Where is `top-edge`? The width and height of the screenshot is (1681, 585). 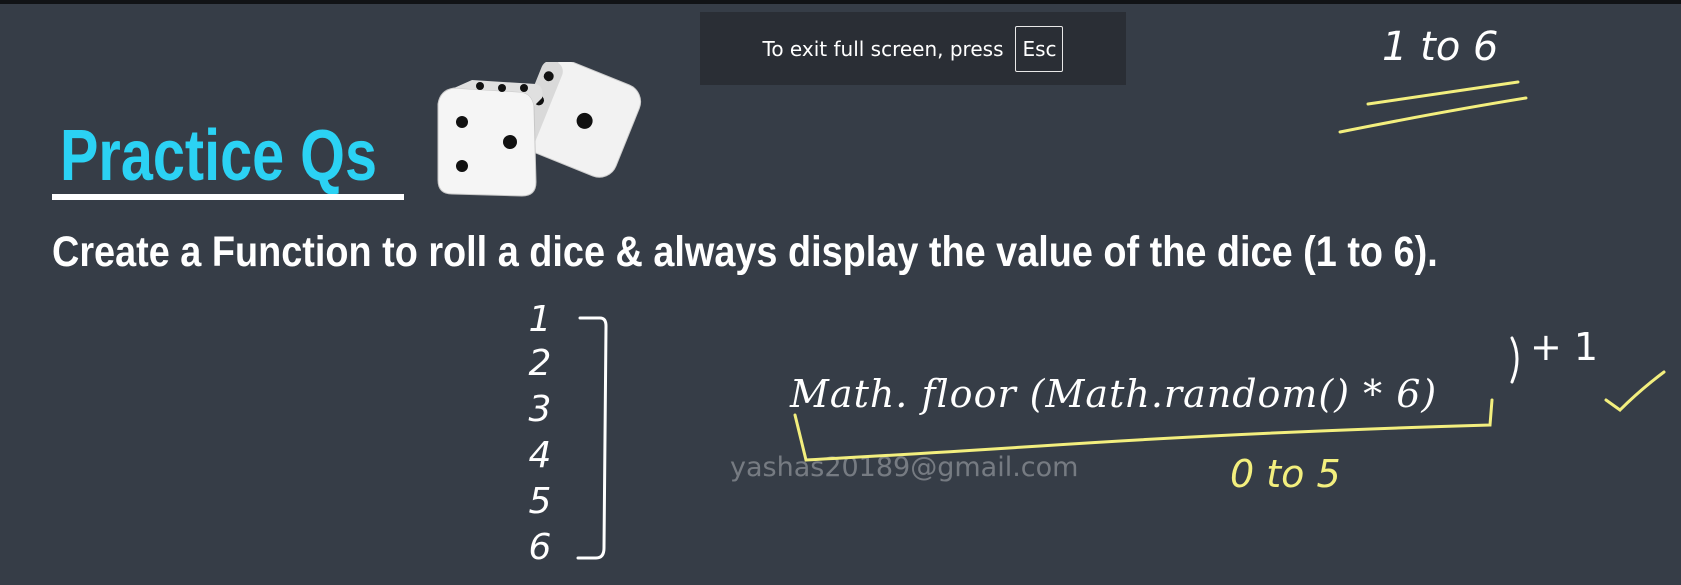
top-edge is located at coordinates (840, 2).